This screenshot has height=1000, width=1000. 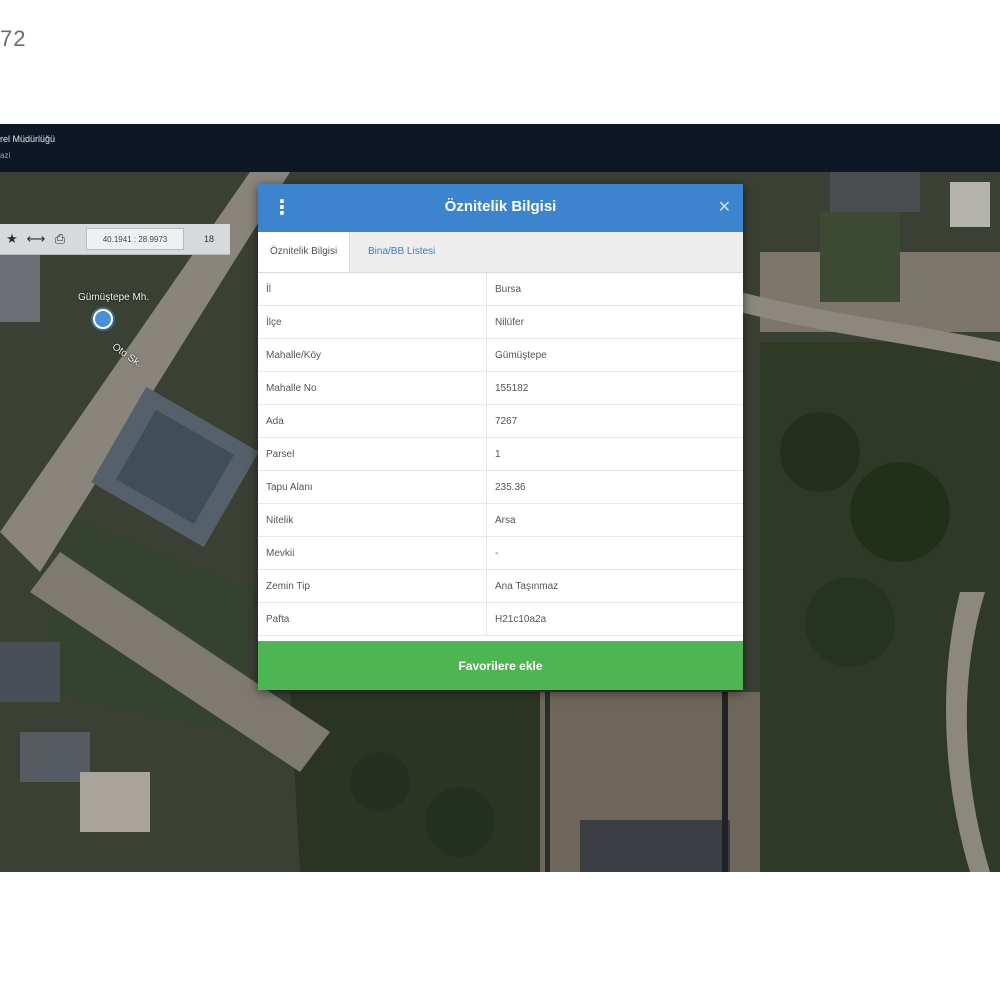 I want to click on table-row: İlçe Nilüfer, so click(x=500, y=322).